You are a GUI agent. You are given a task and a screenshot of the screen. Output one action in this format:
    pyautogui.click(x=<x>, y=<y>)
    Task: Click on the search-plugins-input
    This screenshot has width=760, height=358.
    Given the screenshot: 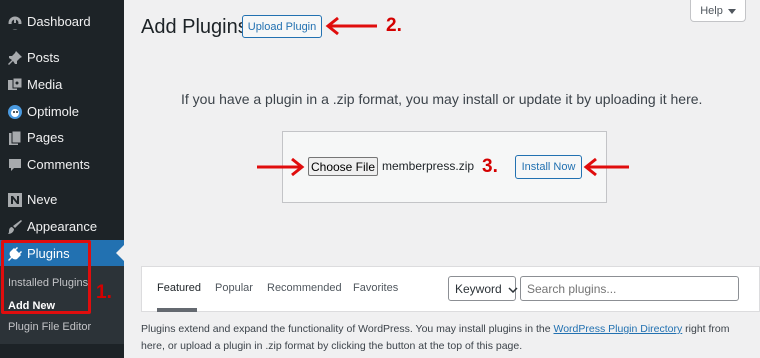 What is the action you would take?
    pyautogui.click(x=629, y=288)
    